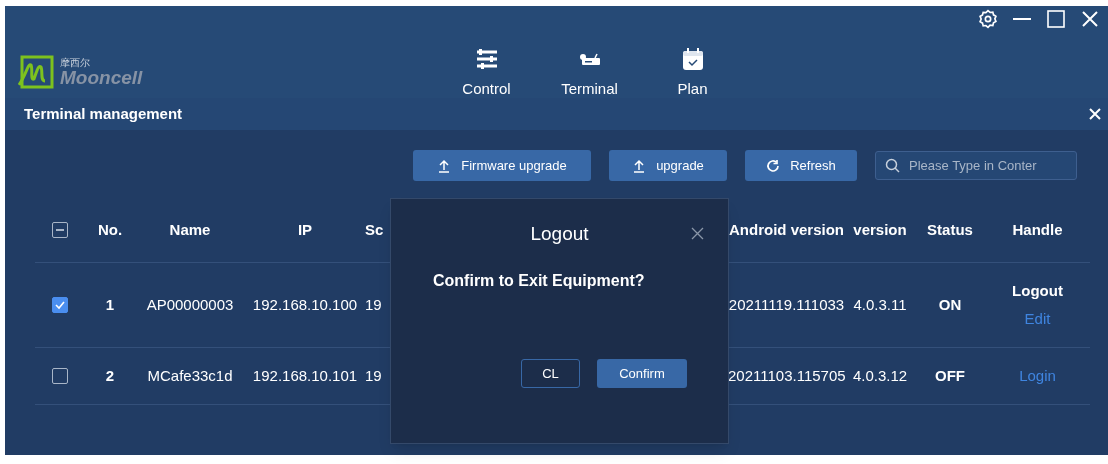 The image size is (1108, 464). Describe the element at coordinates (1056, 19) in the screenshot. I see `maximize-icon` at that location.